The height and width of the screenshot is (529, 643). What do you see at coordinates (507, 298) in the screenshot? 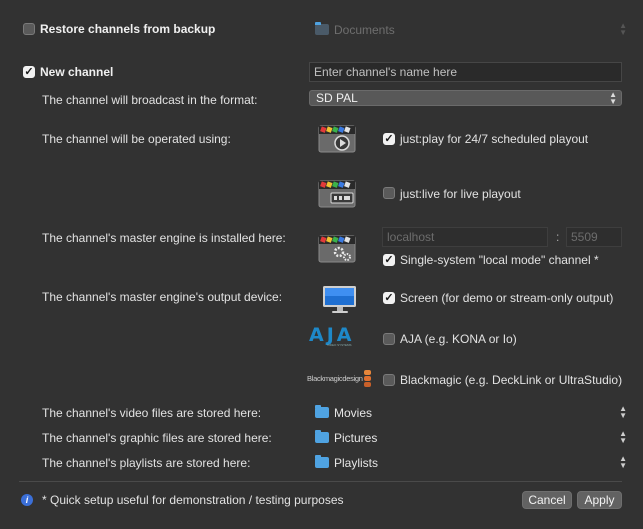
I see `screen-label: Screen (for demo or stream-only output)` at bounding box center [507, 298].